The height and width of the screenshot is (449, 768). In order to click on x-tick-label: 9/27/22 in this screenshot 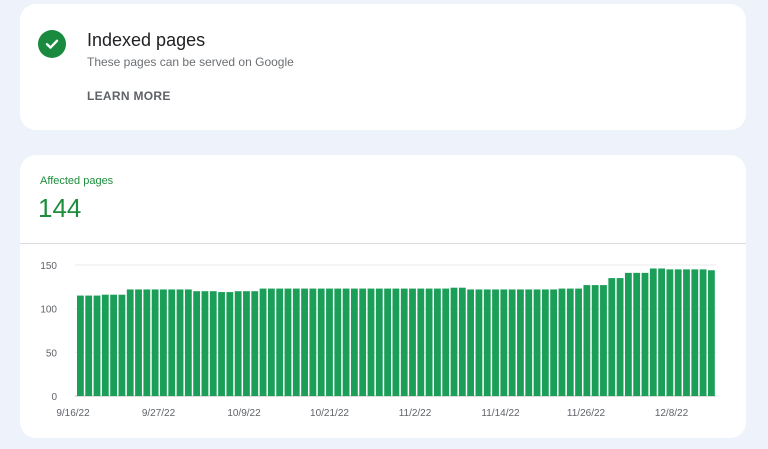, I will do `click(159, 413)`.